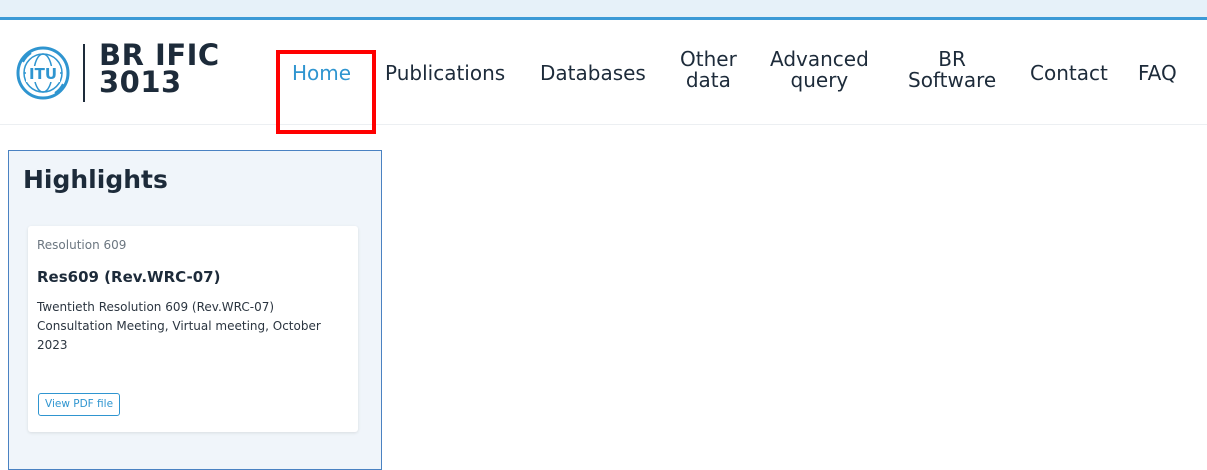 This screenshot has width=1207, height=470. What do you see at coordinates (326, 92) in the screenshot?
I see `annotation-highlight-box` at bounding box center [326, 92].